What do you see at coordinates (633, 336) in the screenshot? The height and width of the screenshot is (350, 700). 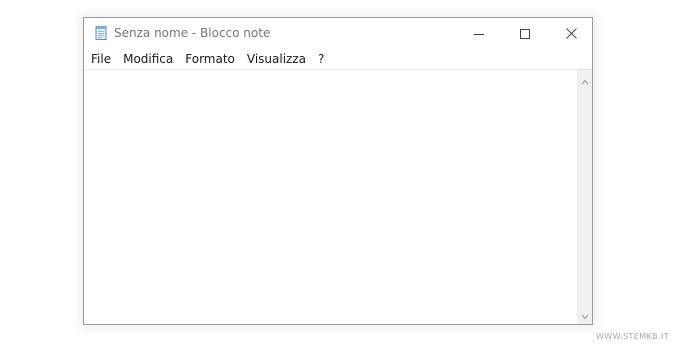 I see `watermark-text: WWW.STEMKB.IT` at bounding box center [633, 336].